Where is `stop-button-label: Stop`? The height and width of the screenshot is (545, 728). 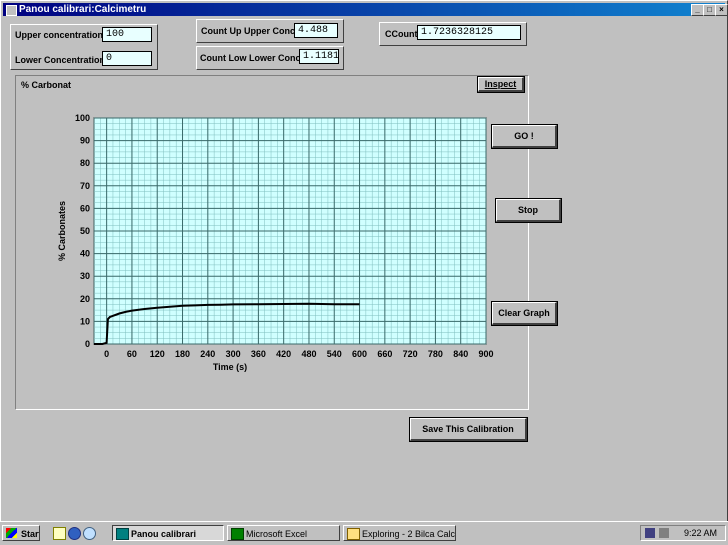 stop-button-label: Stop is located at coordinates (528, 210).